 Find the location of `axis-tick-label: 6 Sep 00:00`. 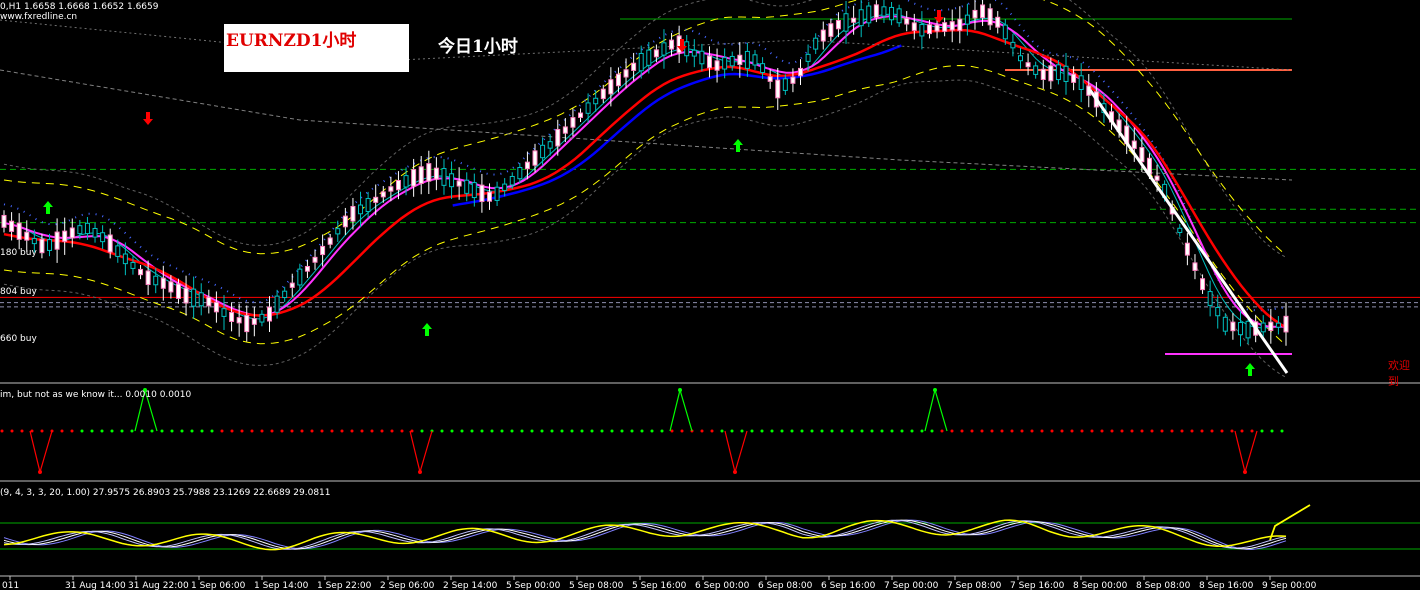

axis-tick-label: 6 Sep 00:00 is located at coordinates (722, 585).